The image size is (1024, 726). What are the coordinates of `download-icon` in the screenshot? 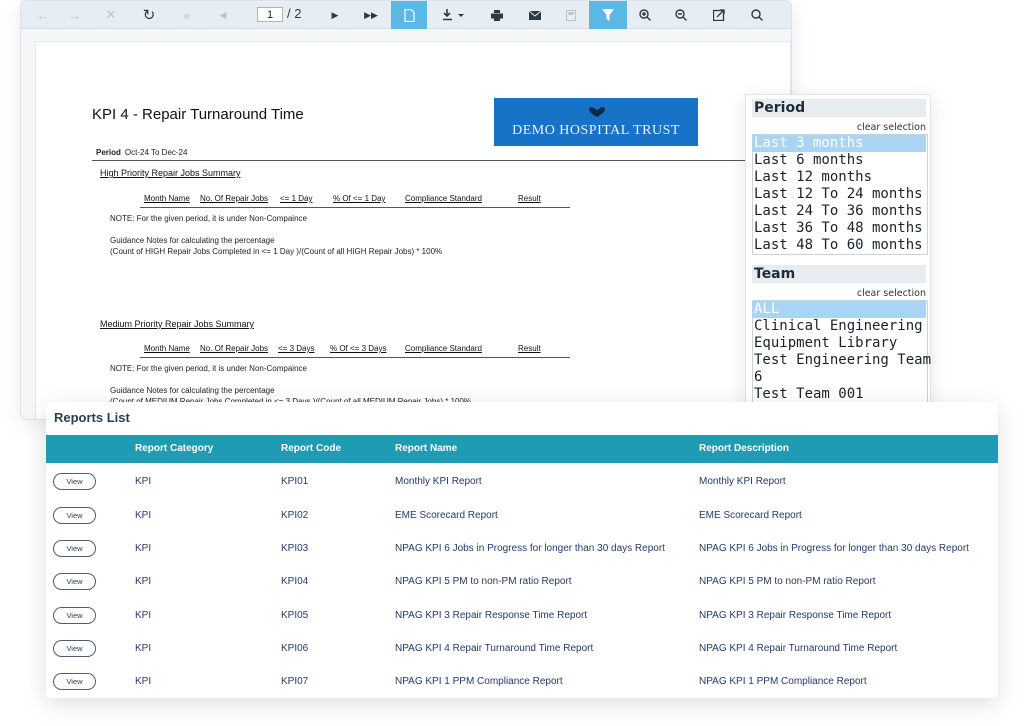 It's located at (454, 15).